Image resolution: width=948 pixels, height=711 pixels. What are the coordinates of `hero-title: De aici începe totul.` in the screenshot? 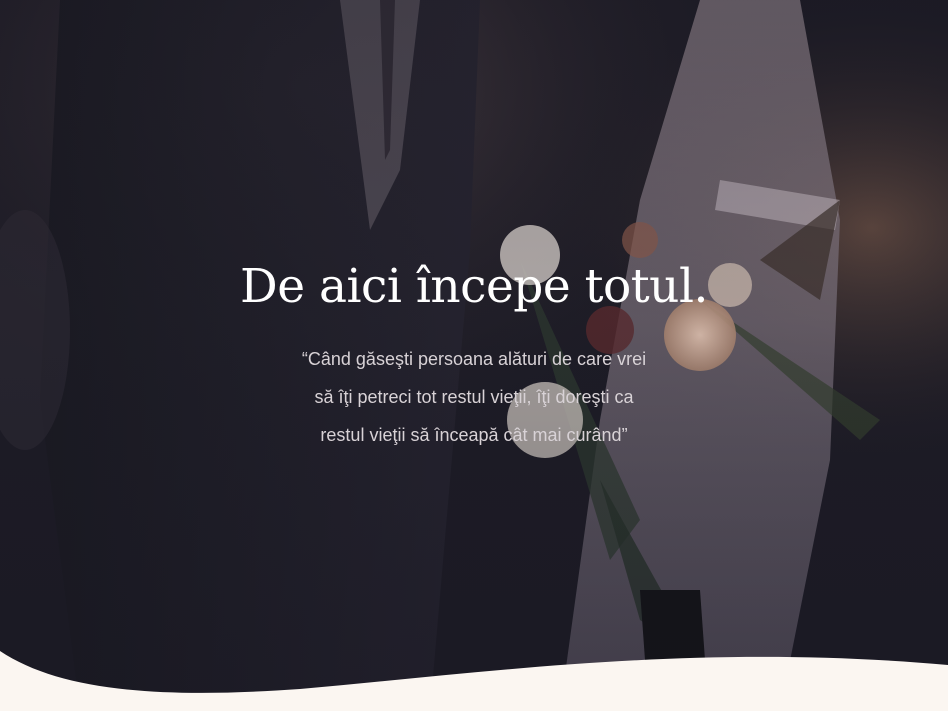 It's located at (474, 286).